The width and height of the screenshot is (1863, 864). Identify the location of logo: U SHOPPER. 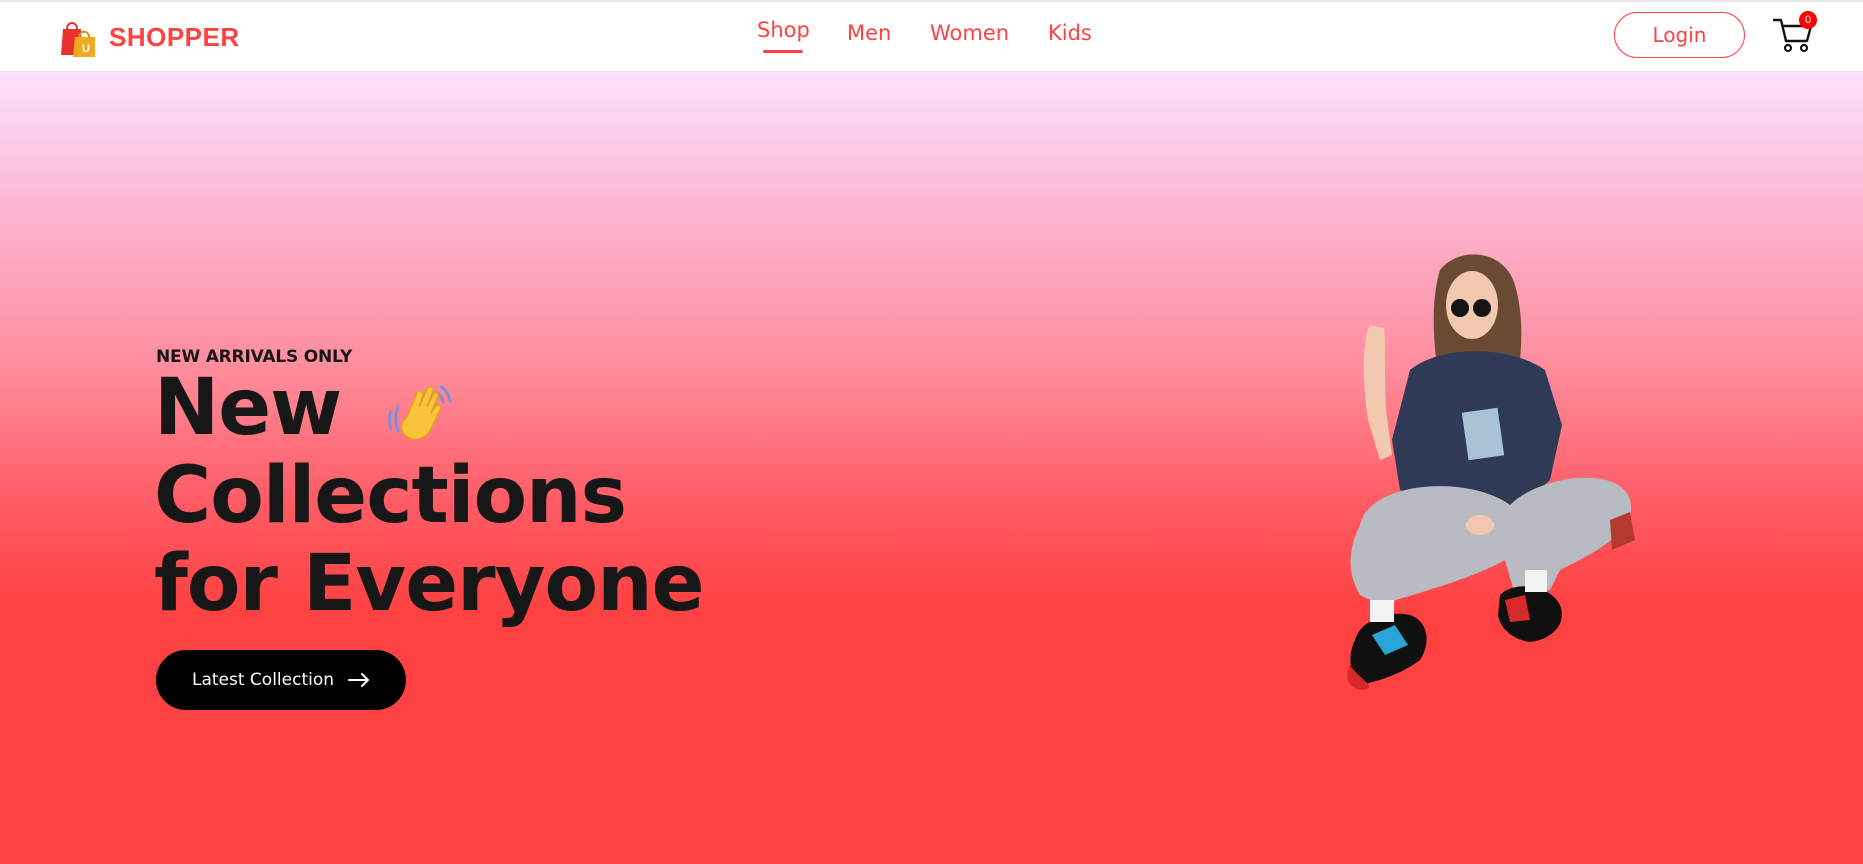
(147, 37).